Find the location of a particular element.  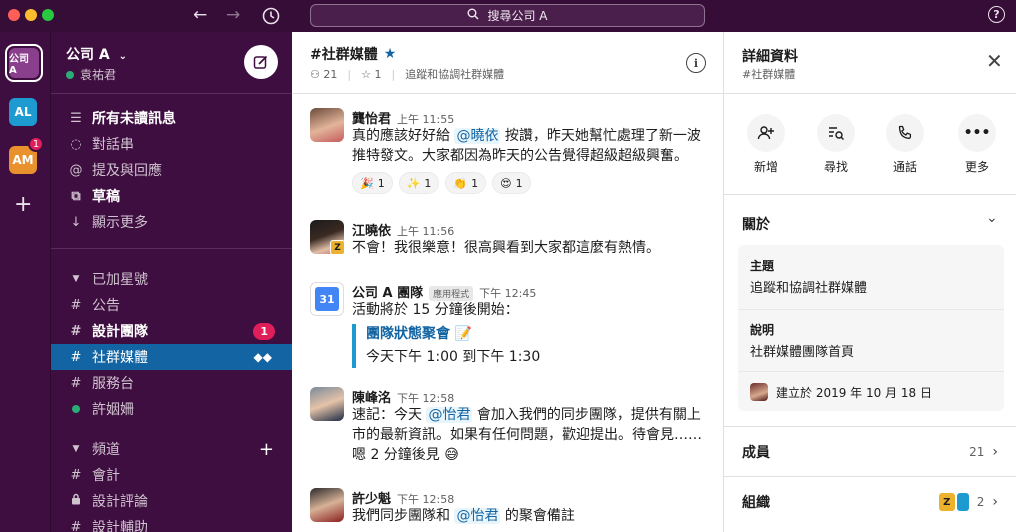

reaction-pill: 😍 1 is located at coordinates (511, 183).